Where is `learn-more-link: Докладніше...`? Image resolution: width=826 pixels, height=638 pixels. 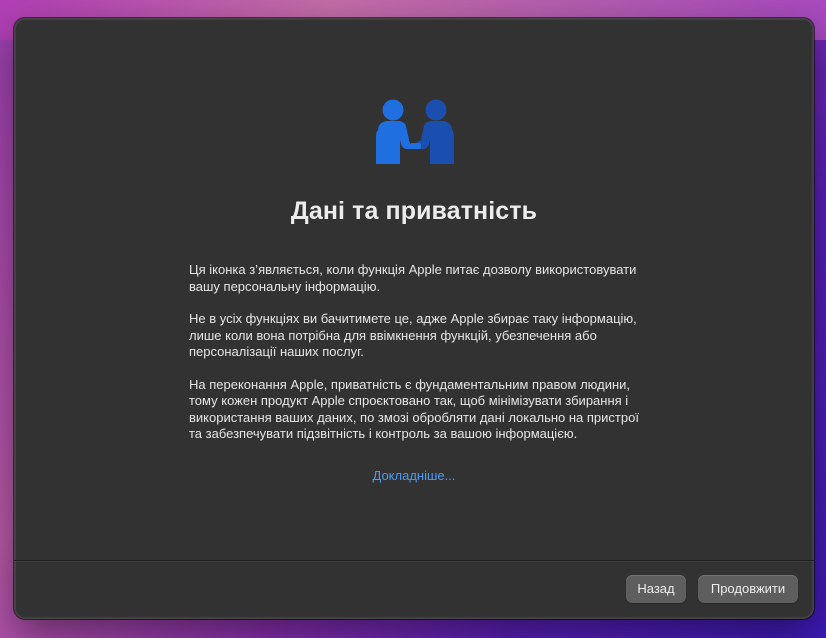 learn-more-link: Докладніше... is located at coordinates (414, 475).